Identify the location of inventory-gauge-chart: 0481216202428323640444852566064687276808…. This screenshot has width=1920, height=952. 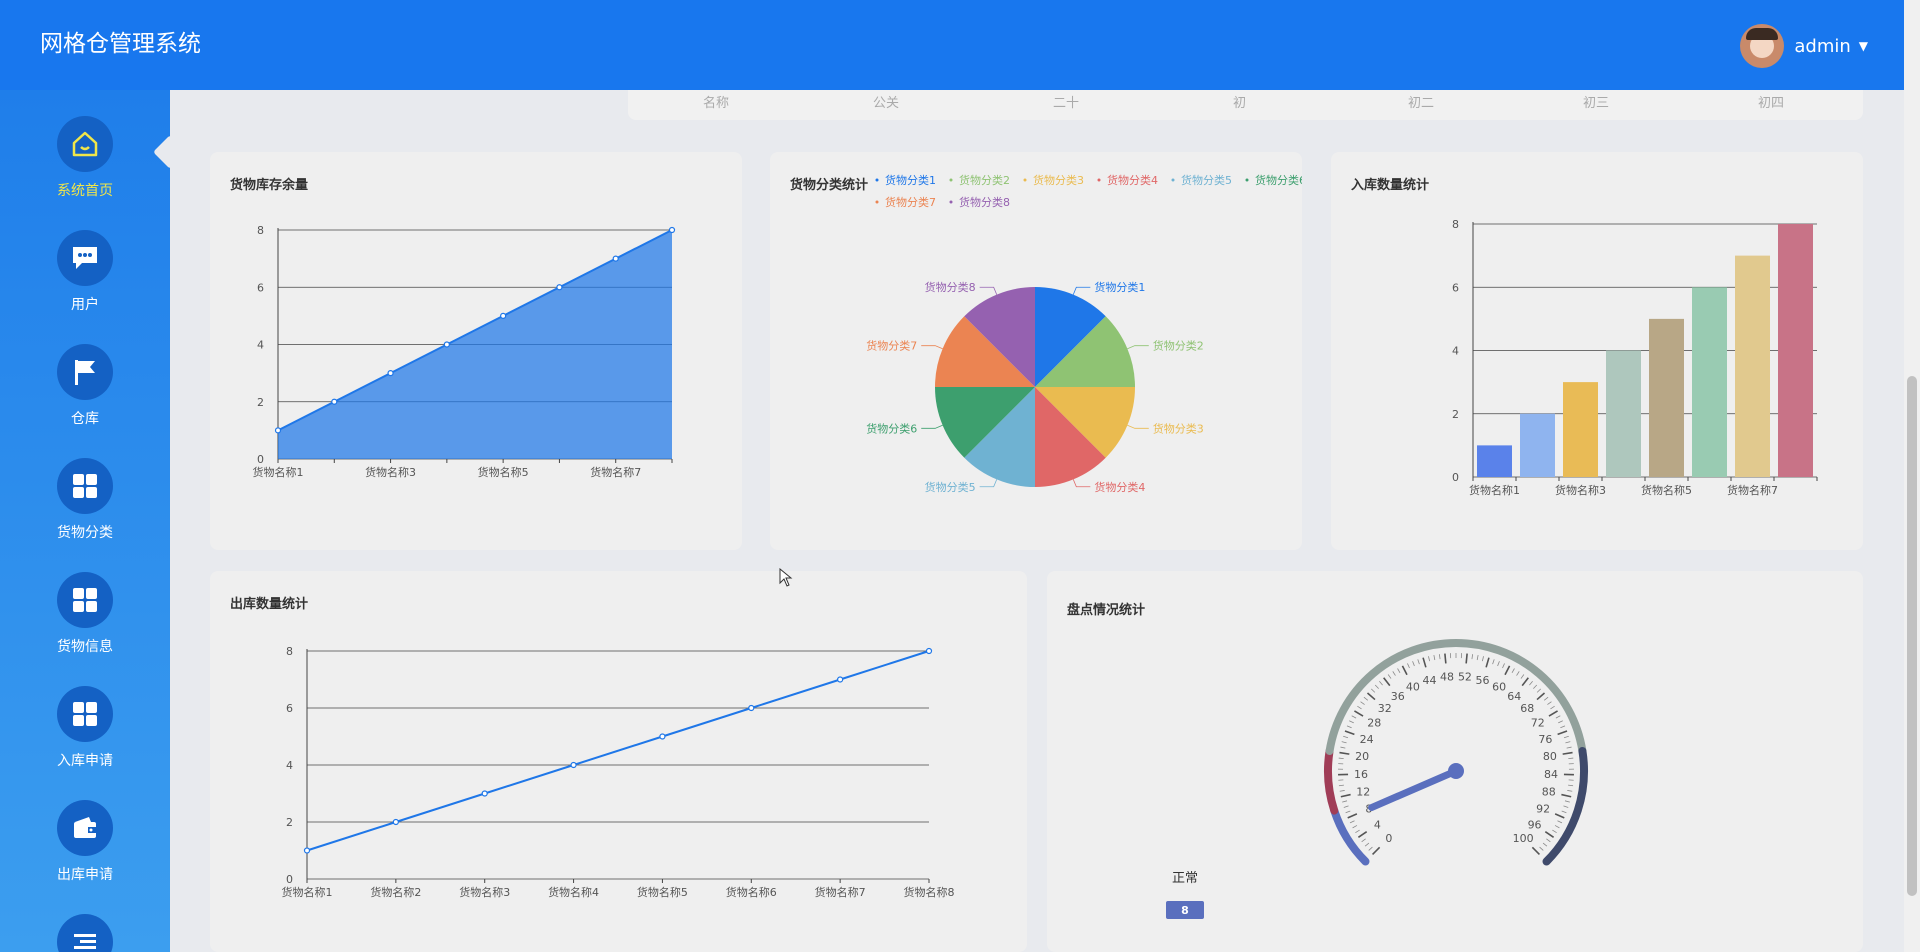
(1377, 779).